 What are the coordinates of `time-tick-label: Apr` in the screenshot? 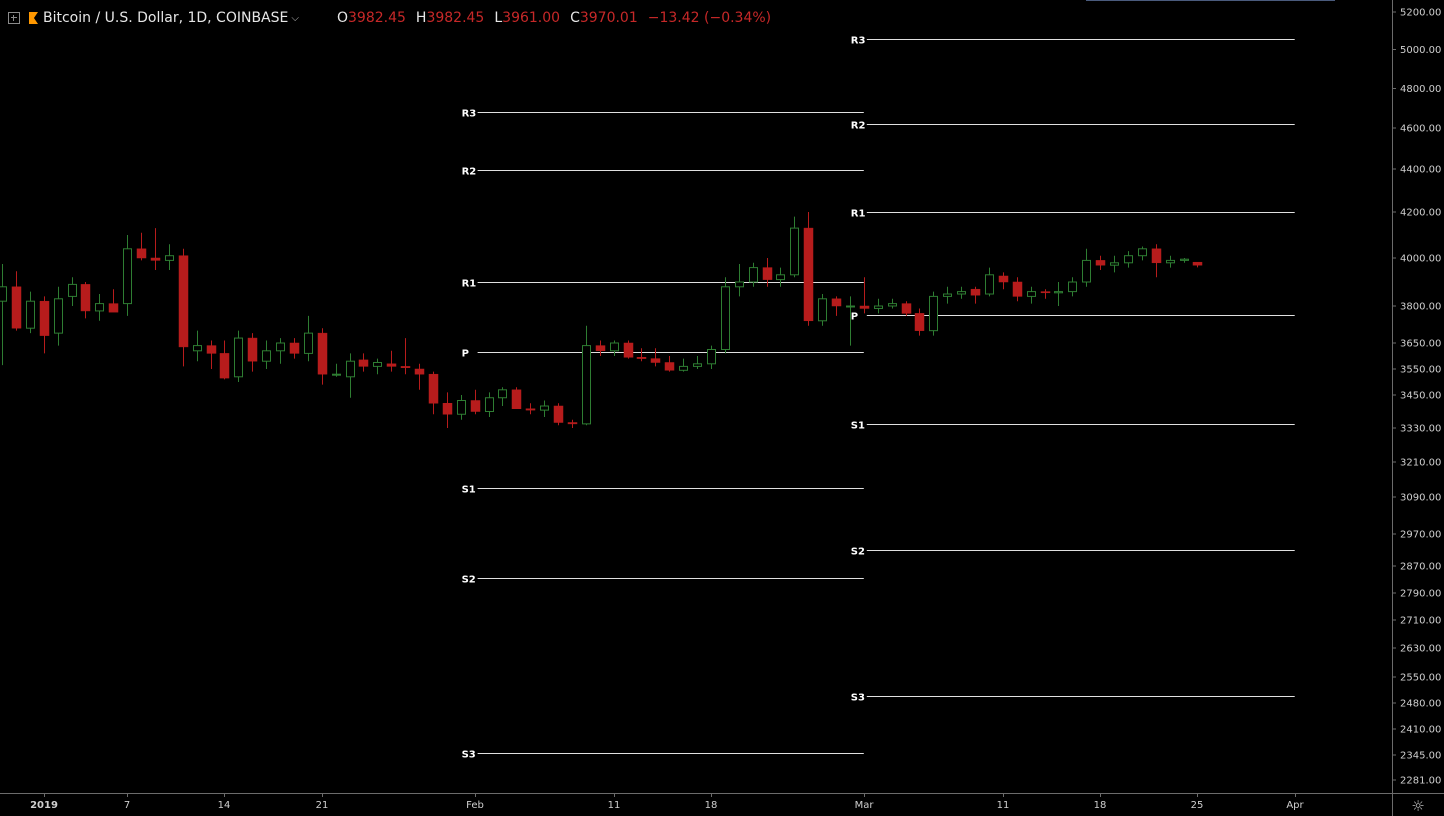 It's located at (1295, 805).